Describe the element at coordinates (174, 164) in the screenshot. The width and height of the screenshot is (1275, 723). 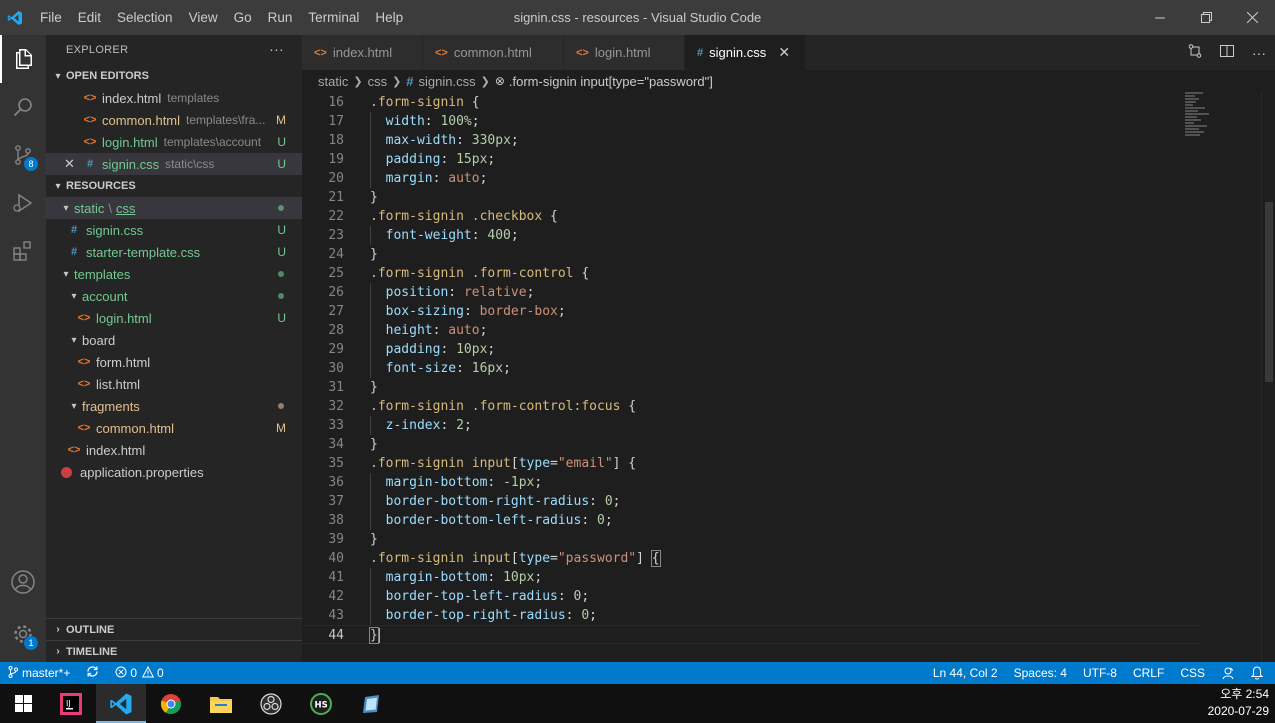
I see `open-editor-signin: ✕ # signin.css static\css U` at that location.